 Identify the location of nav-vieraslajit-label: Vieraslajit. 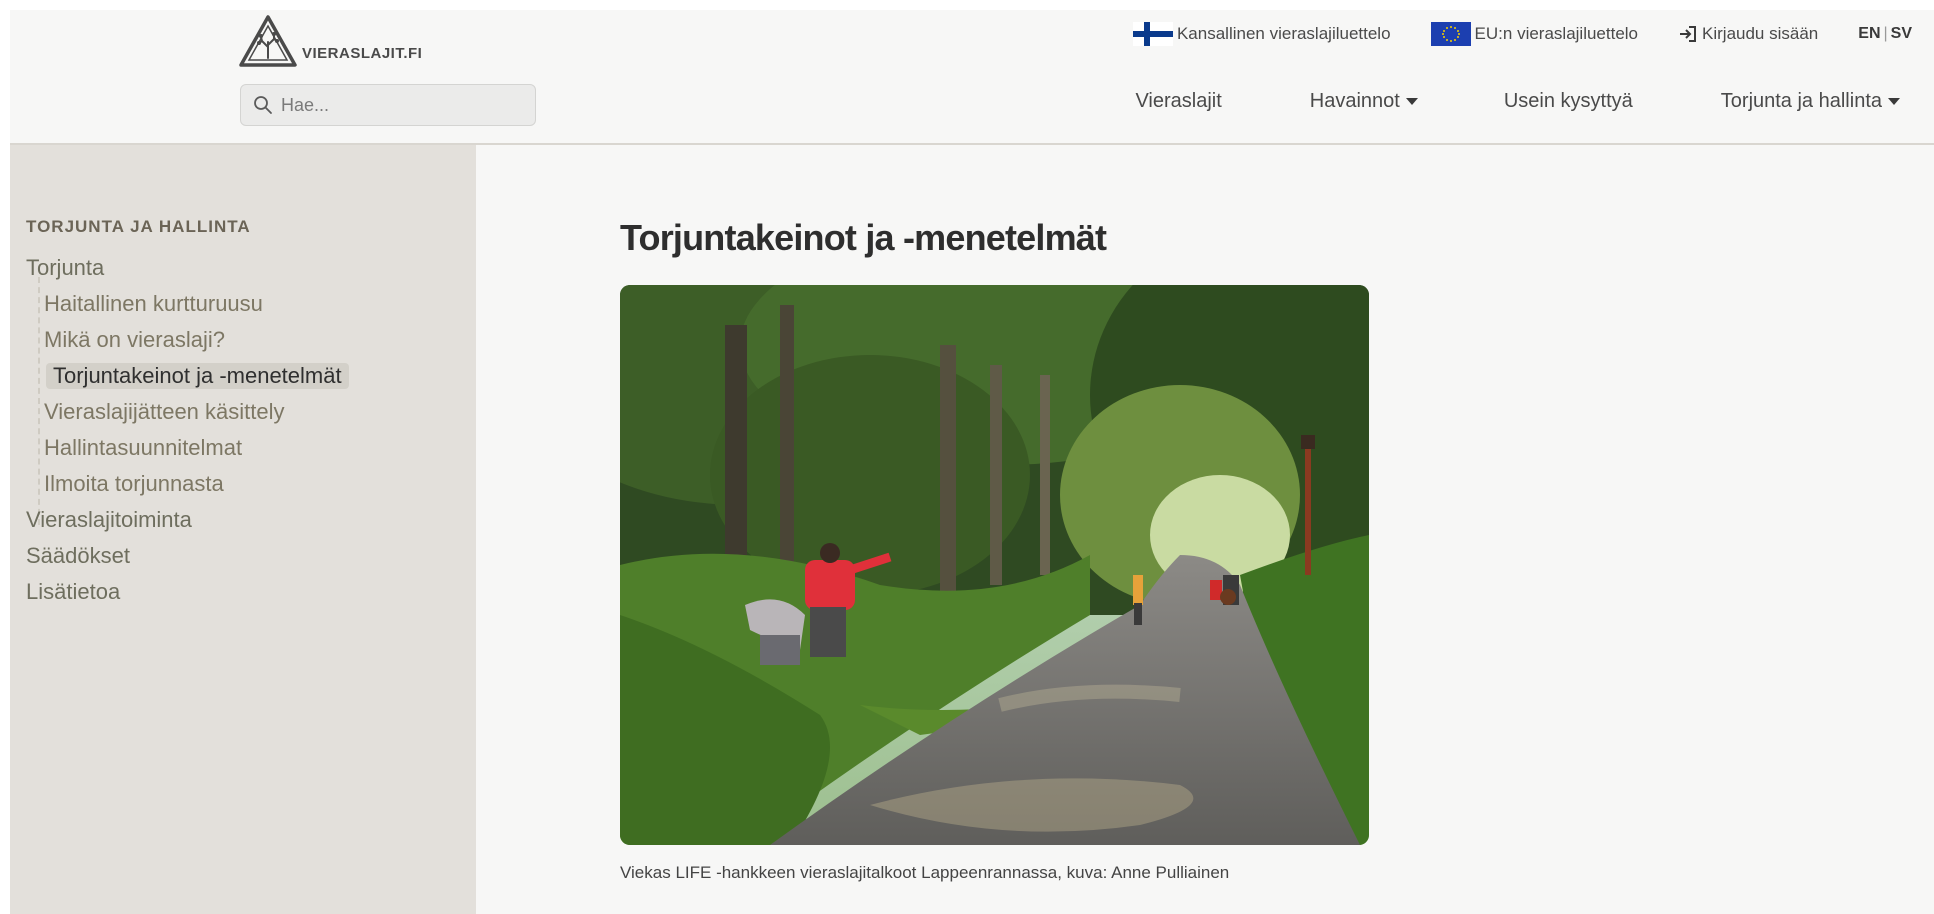
(1178, 101).